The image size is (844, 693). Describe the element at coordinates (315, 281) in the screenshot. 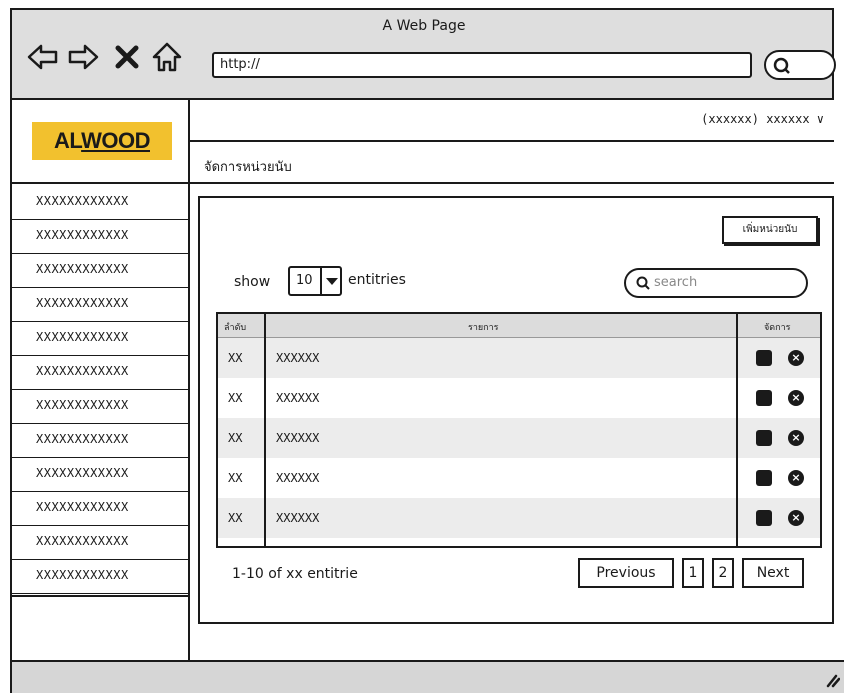

I see `entries-select: 10` at that location.